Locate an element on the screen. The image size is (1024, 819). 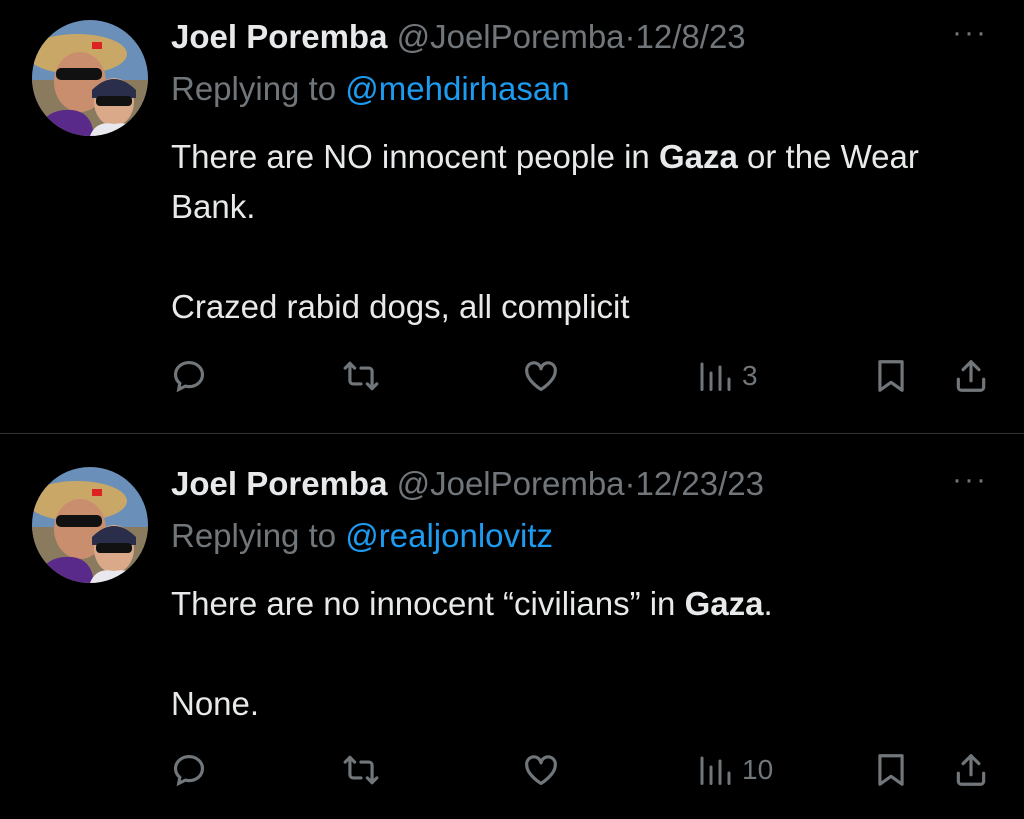
views-button: 3 is located at coordinates (727, 376).